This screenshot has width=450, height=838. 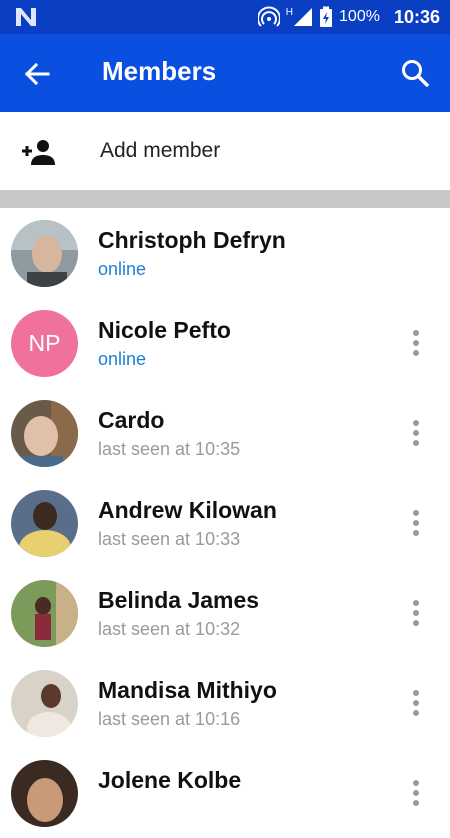 I want to click on add-person-icon, so click(x=38, y=152).